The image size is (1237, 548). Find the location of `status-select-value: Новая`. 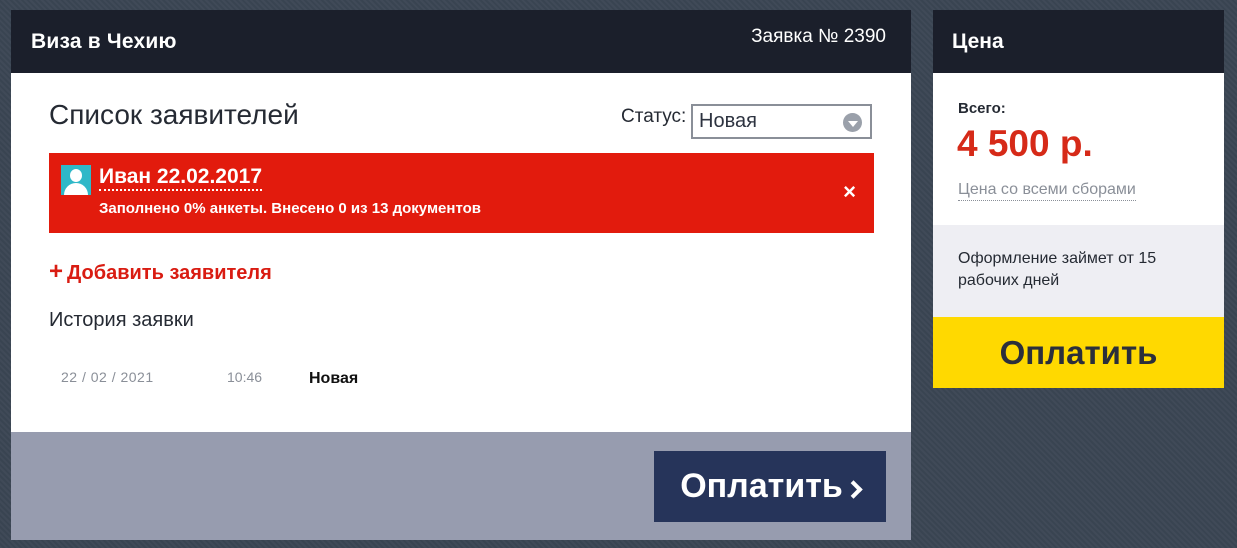

status-select-value: Новая is located at coordinates (728, 121).